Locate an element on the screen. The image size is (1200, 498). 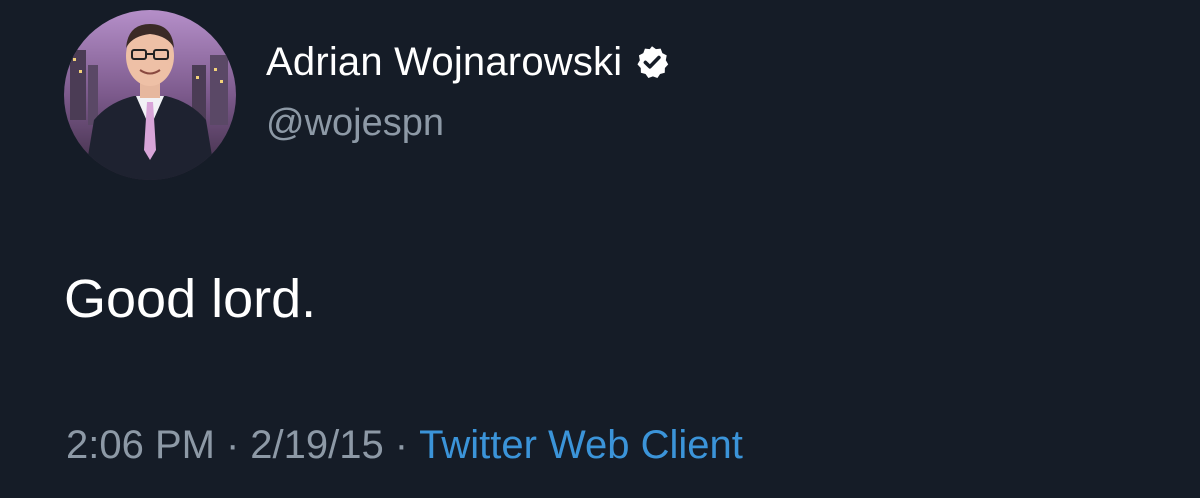
display-name: Adrian Wojnarowski is located at coordinates (444, 62).